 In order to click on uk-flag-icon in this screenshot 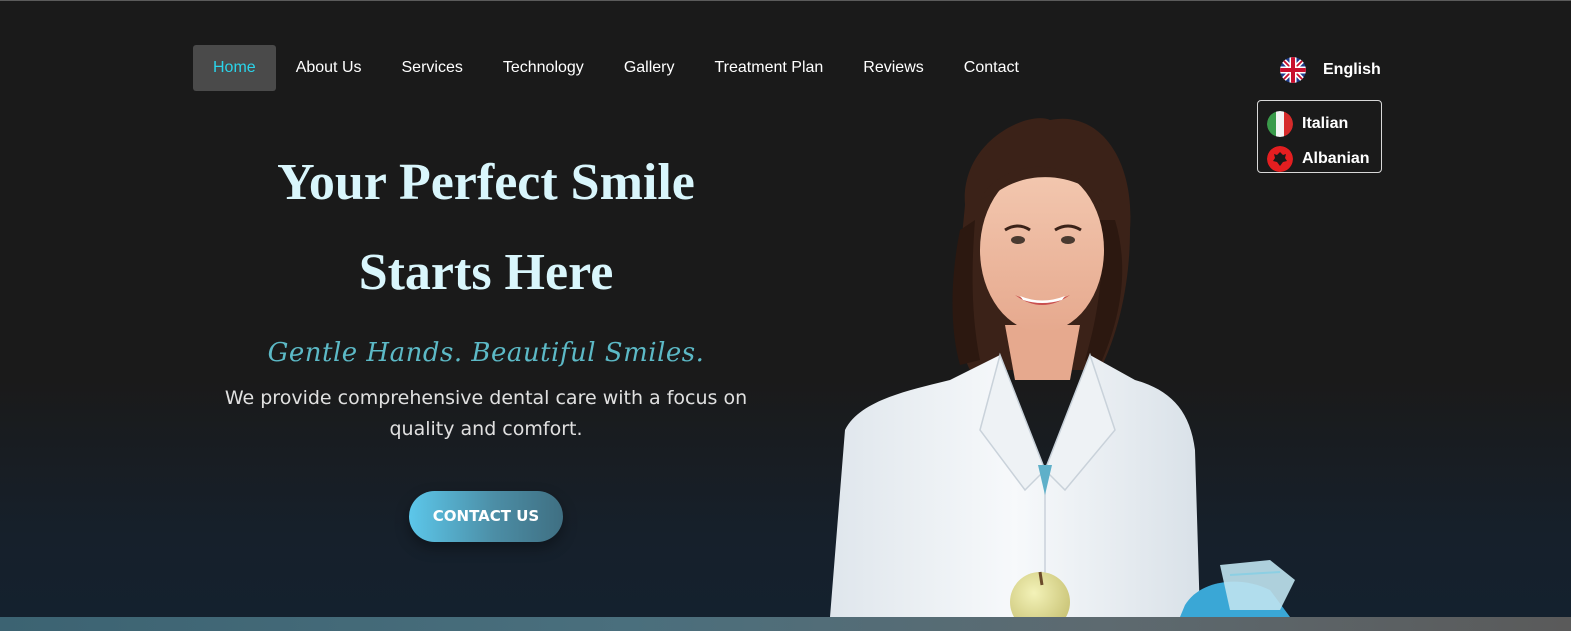, I will do `click(1293, 70)`.